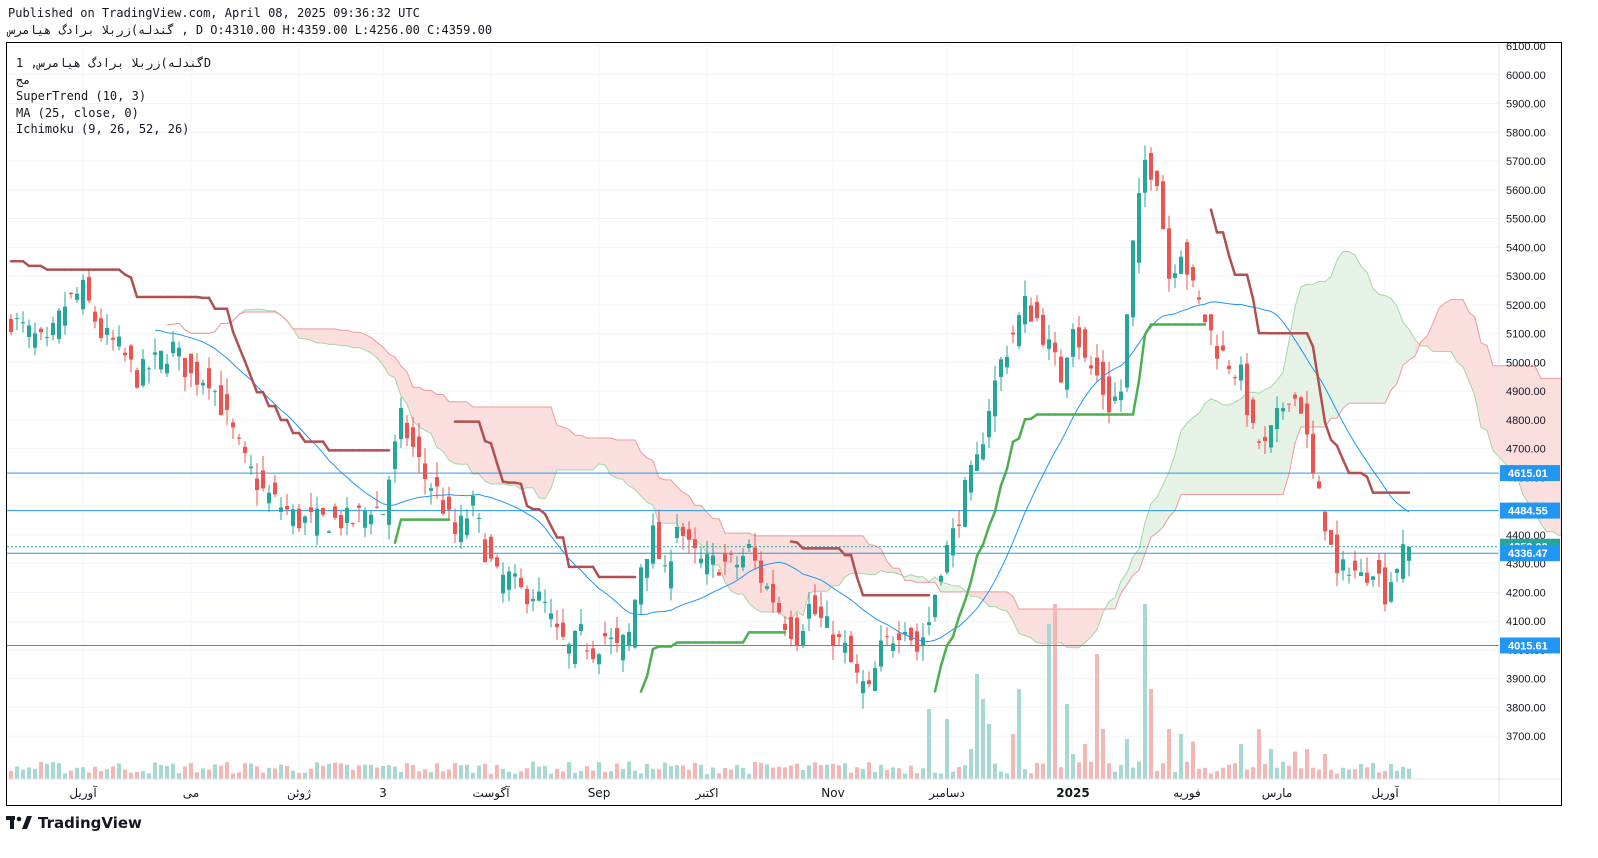 This screenshot has width=1598, height=858. I want to click on legend-sub: مج, so click(23, 79).